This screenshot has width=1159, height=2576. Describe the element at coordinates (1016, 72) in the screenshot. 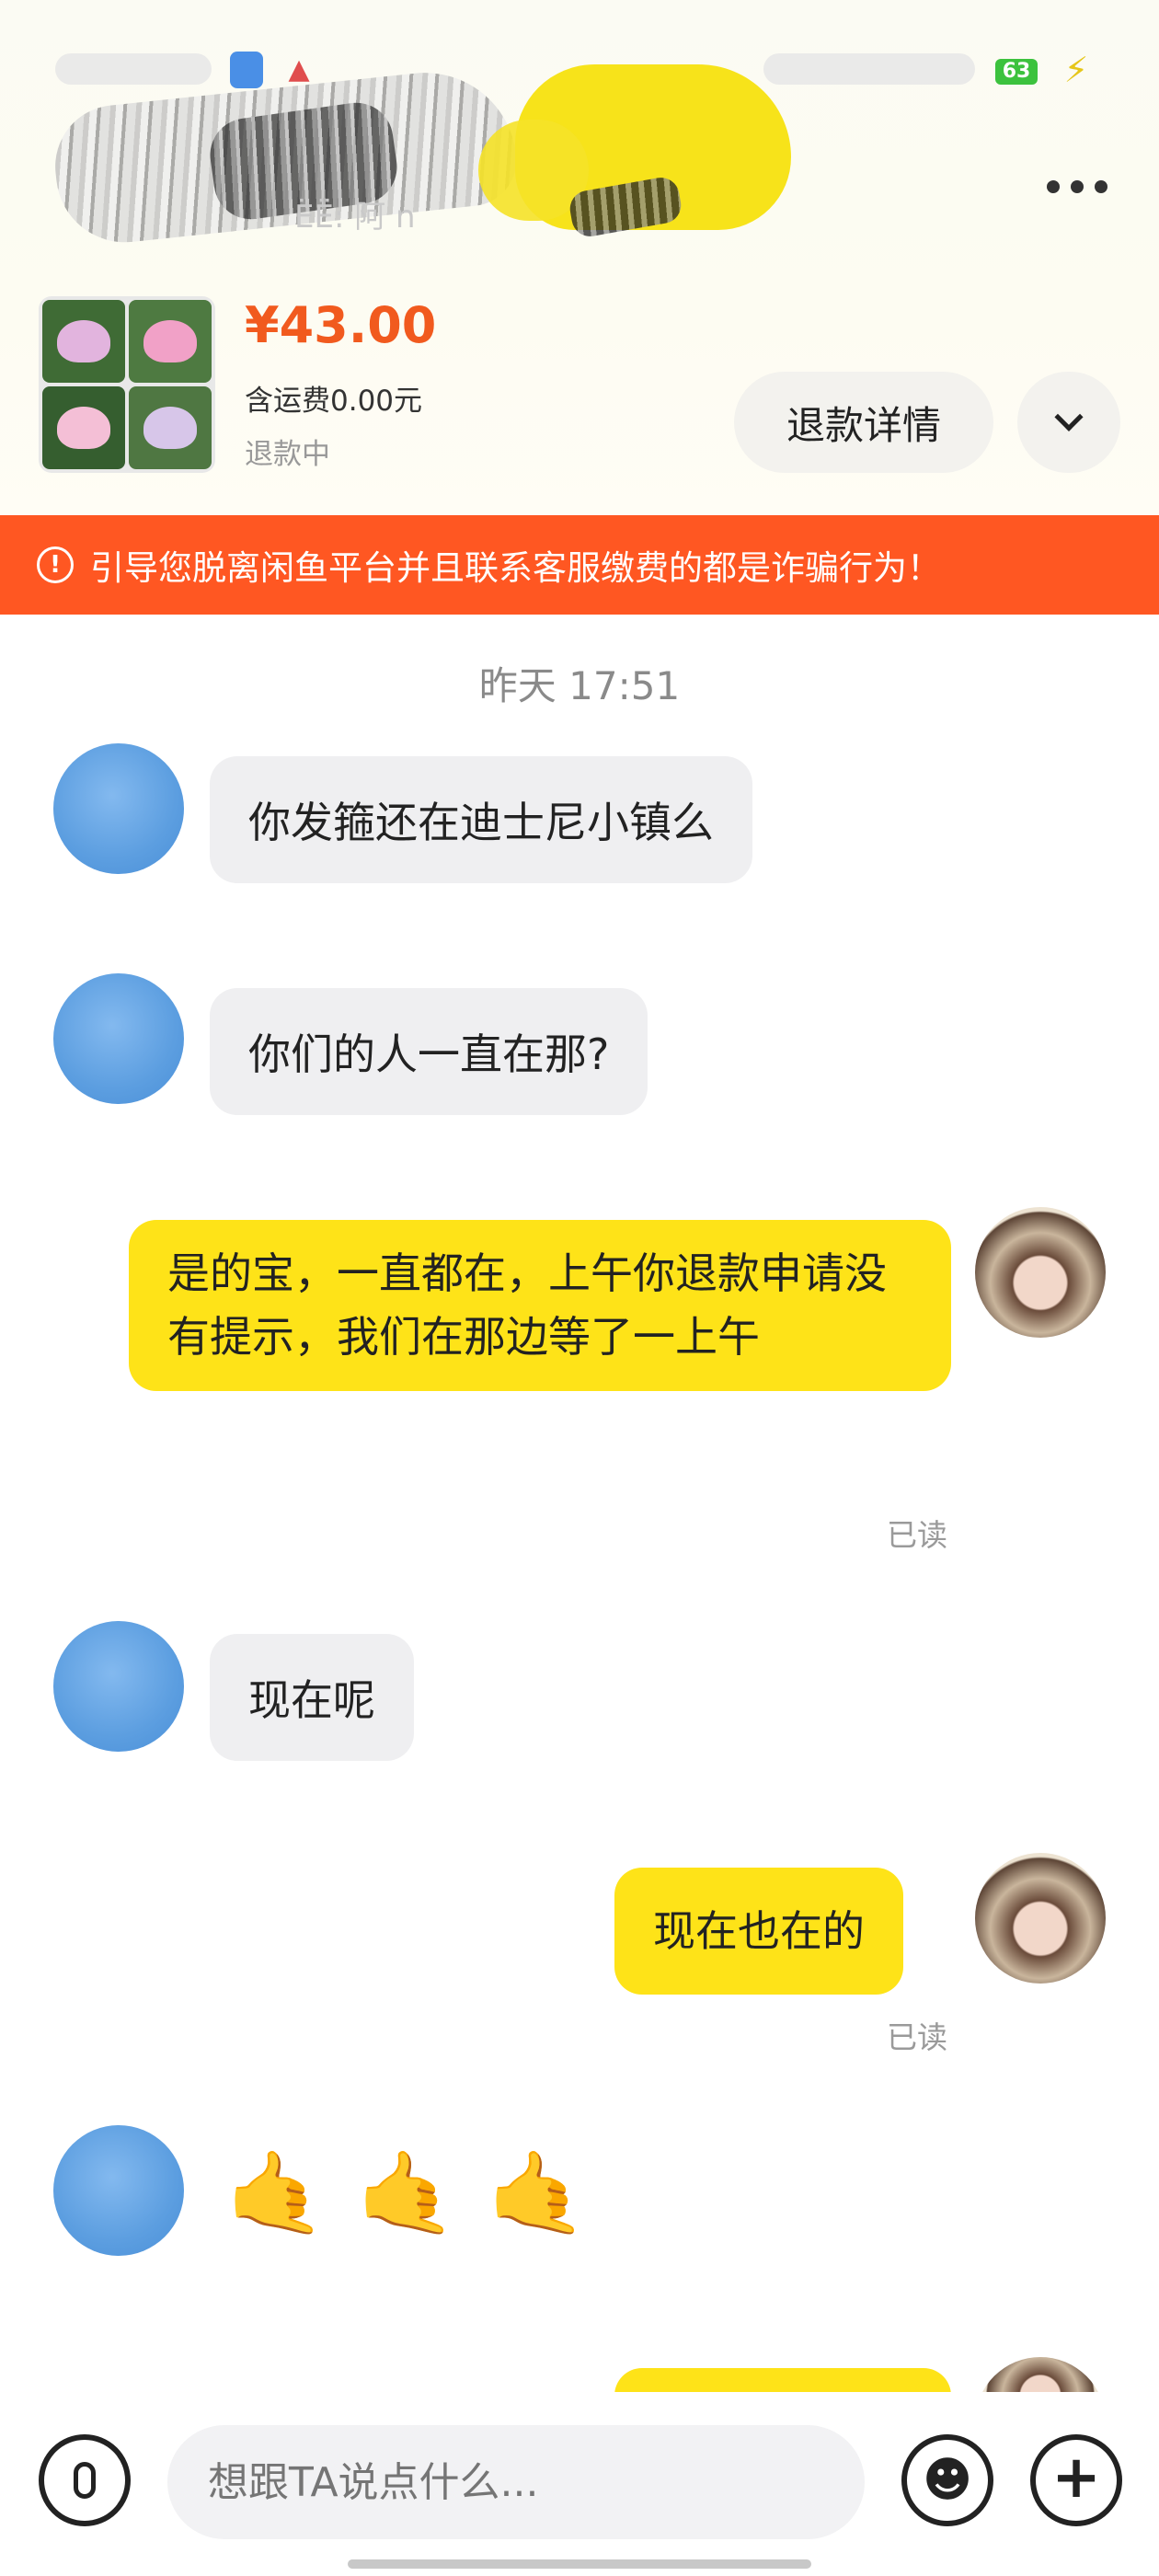

I see `battery-indicator: 63` at that location.